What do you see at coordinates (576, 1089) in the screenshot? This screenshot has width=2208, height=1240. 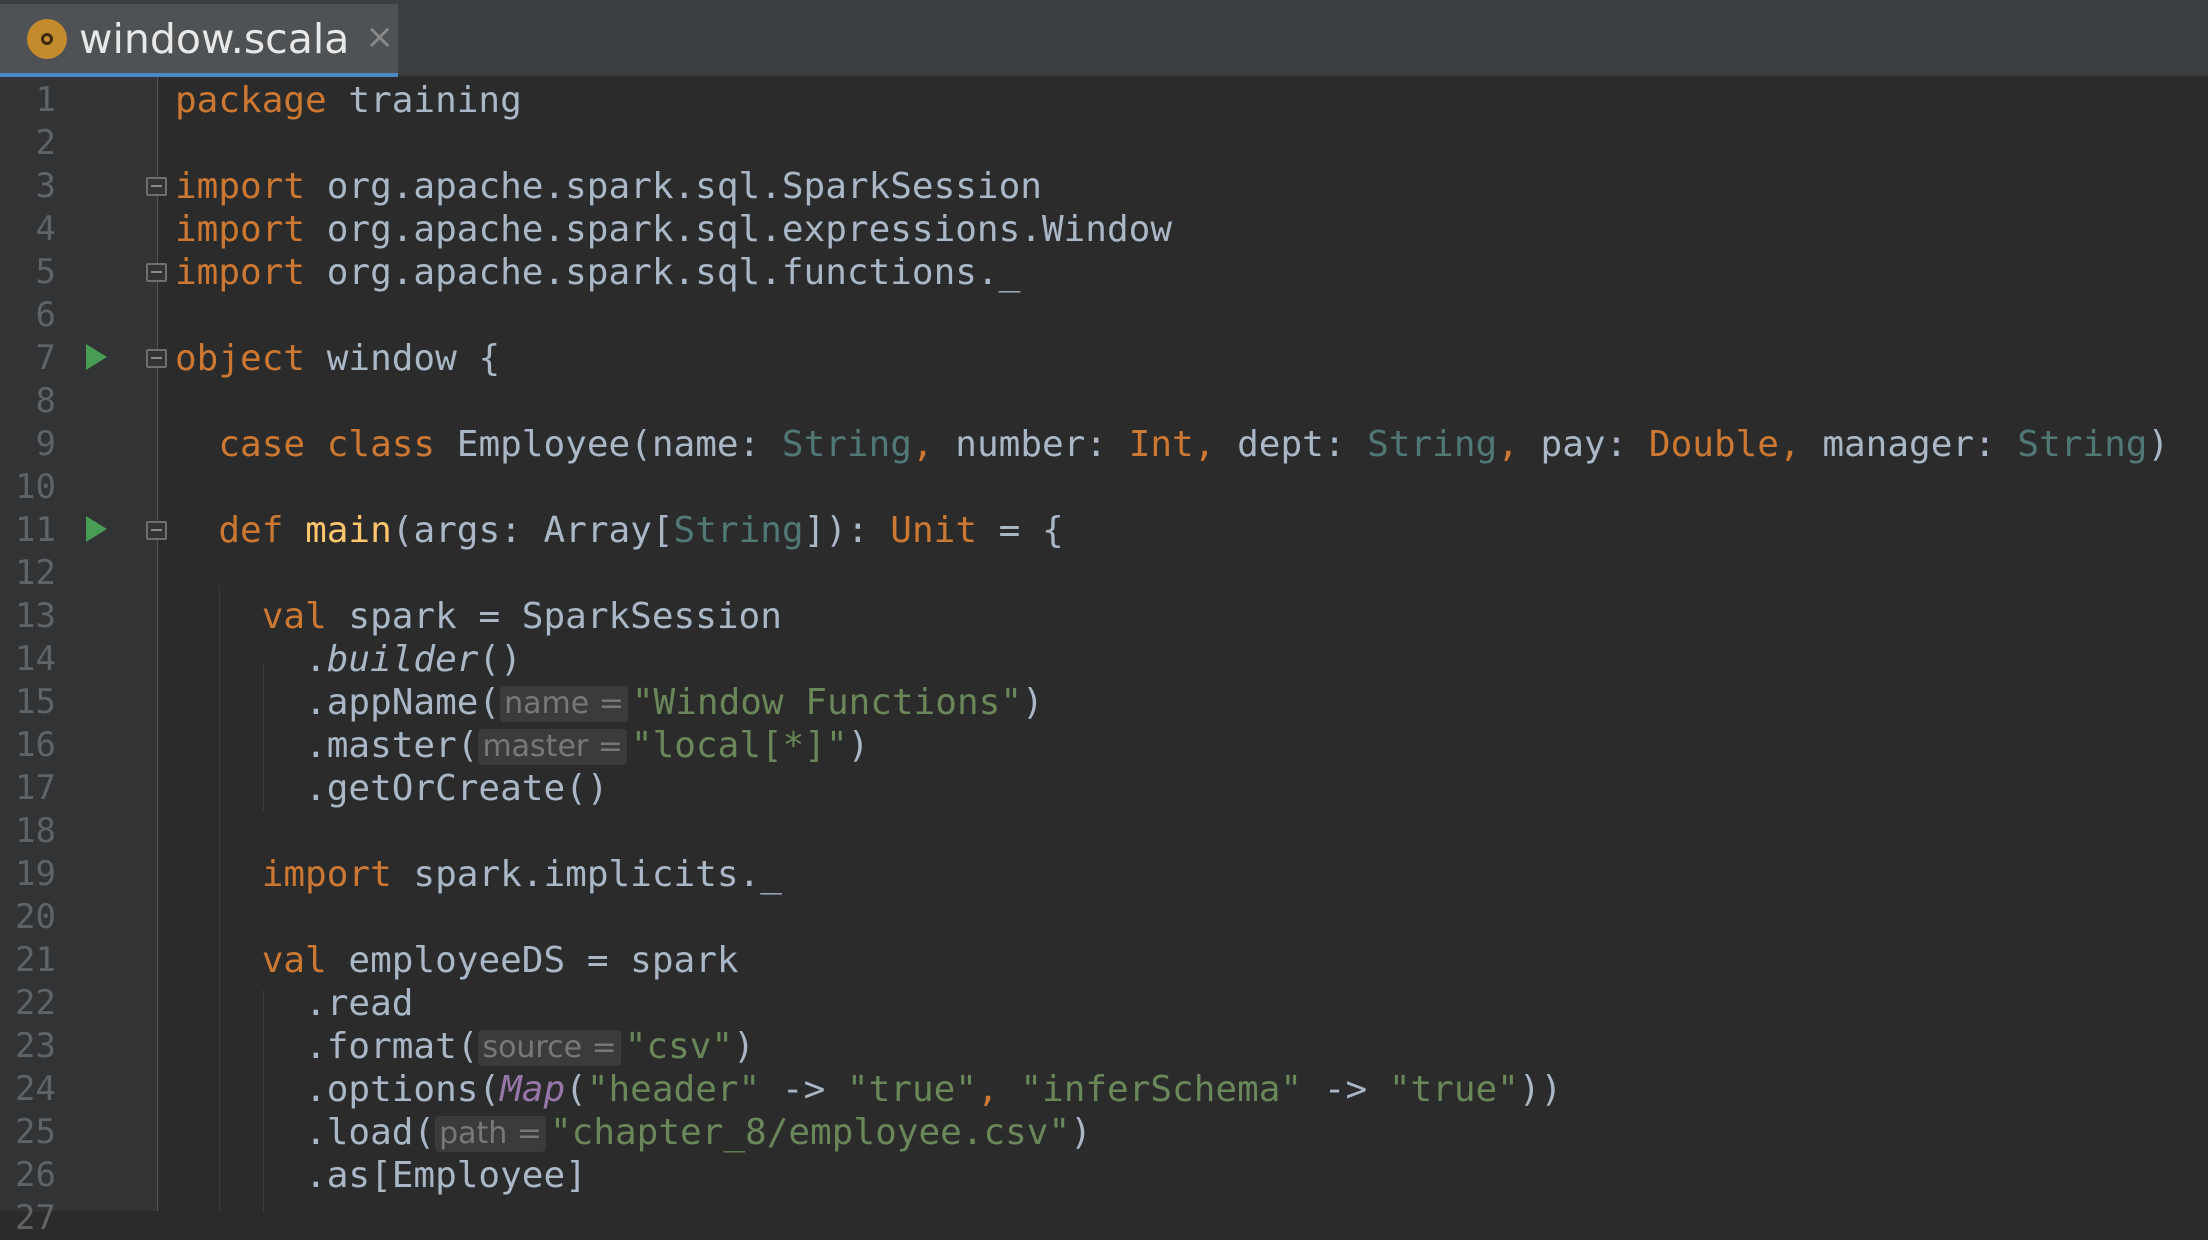 I see `code-token: (` at bounding box center [576, 1089].